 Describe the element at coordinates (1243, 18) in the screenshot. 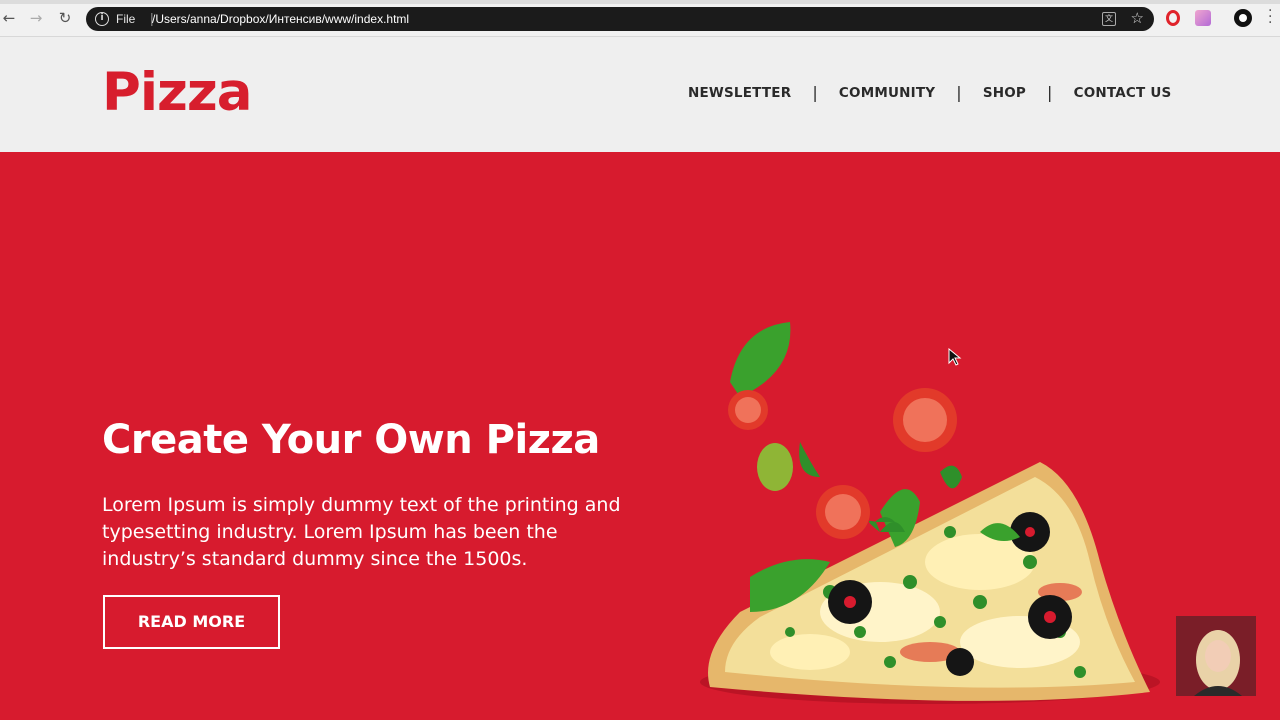

I see `profile-icon` at that location.